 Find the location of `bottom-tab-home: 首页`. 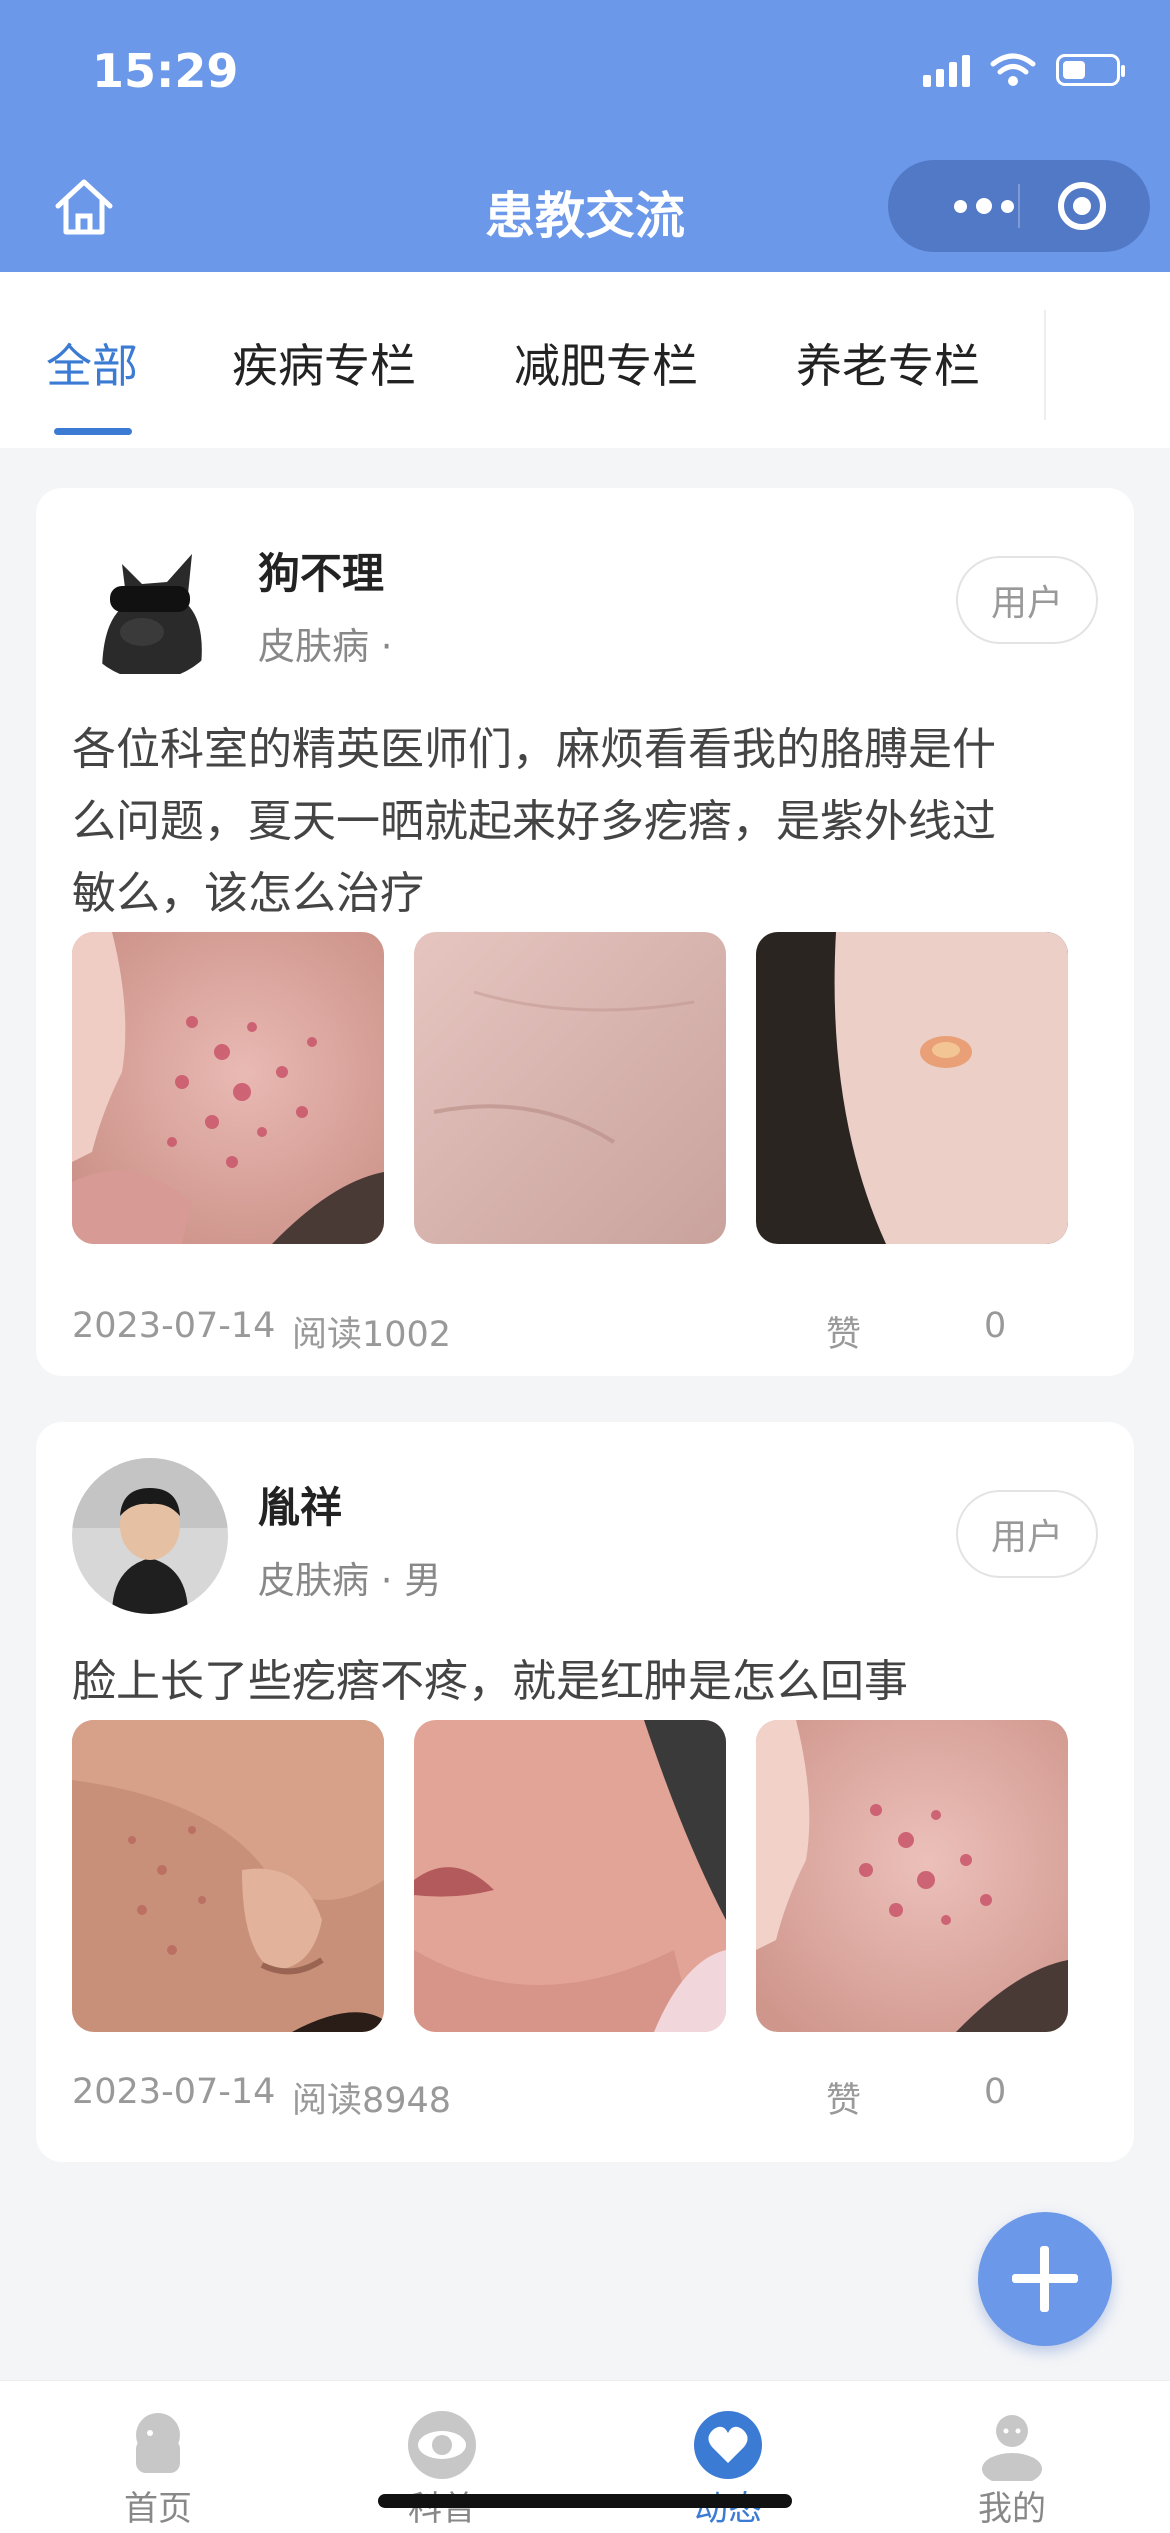

bottom-tab-home: 首页 is located at coordinates (158, 2457).